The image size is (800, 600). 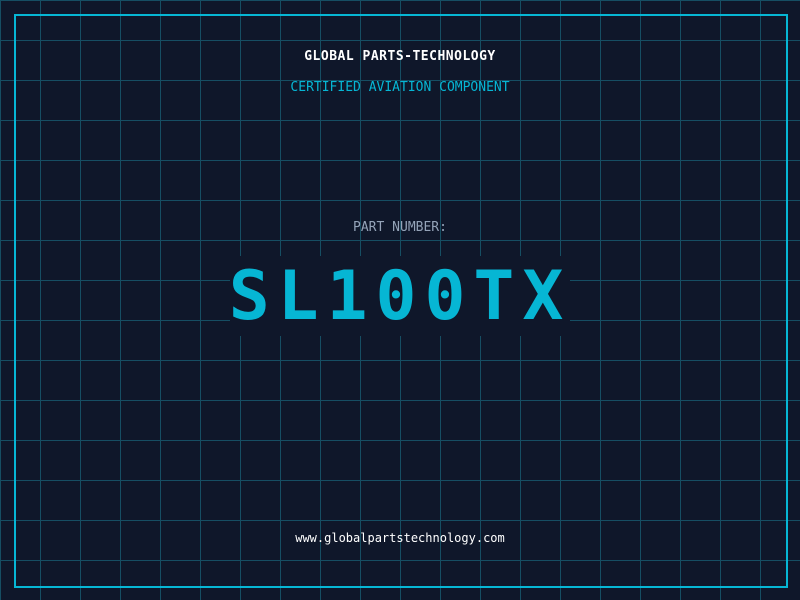 What do you see at coordinates (400, 227) in the screenshot?
I see `part-number-label: PART NUMBER:` at bounding box center [400, 227].